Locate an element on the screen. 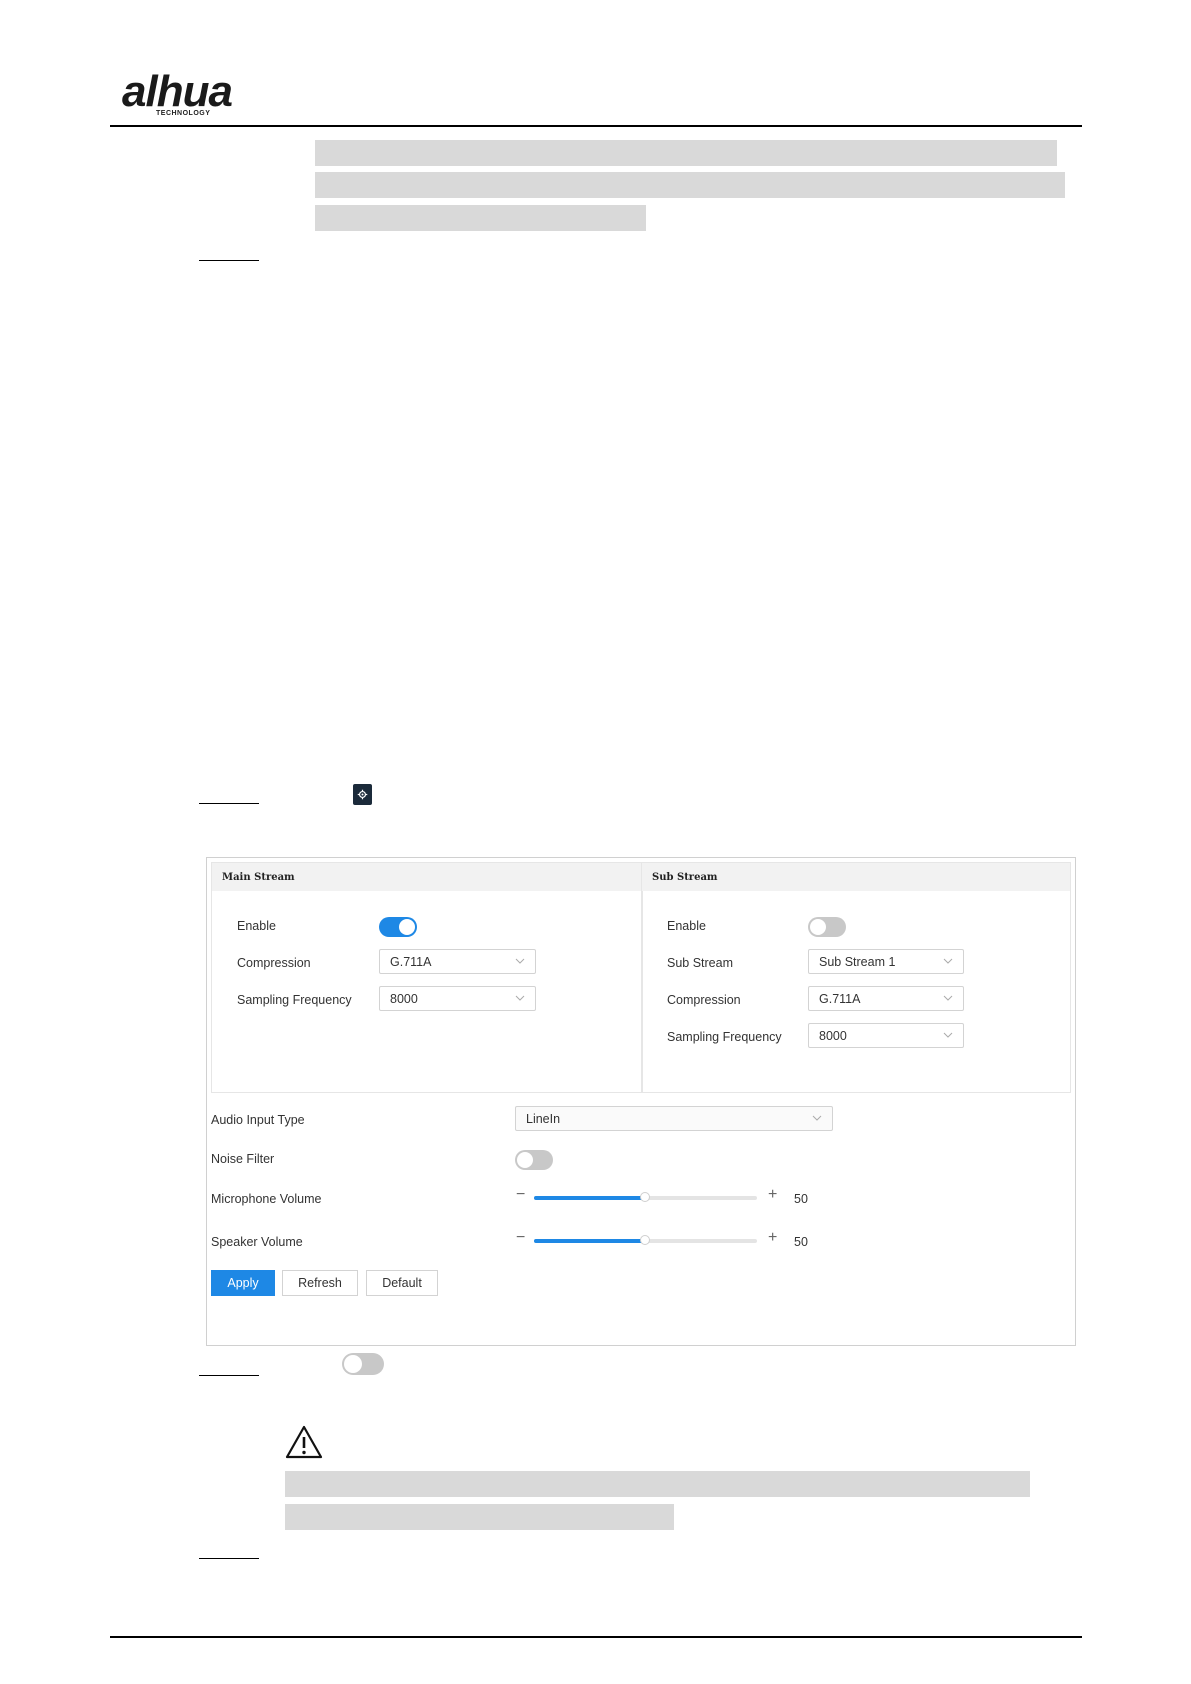  main-stream-title: Main Stream is located at coordinates (258, 877).